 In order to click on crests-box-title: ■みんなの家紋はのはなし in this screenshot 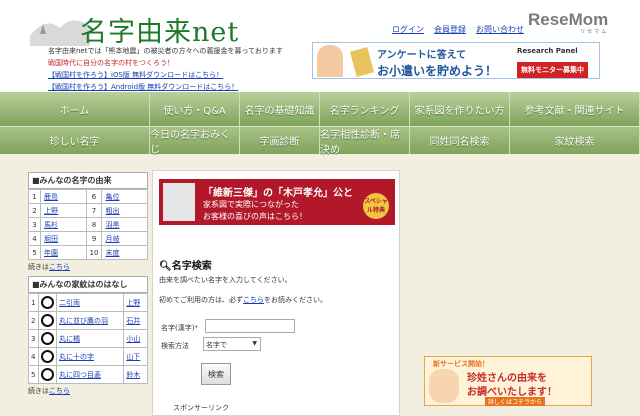, I will do `click(88, 284)`.